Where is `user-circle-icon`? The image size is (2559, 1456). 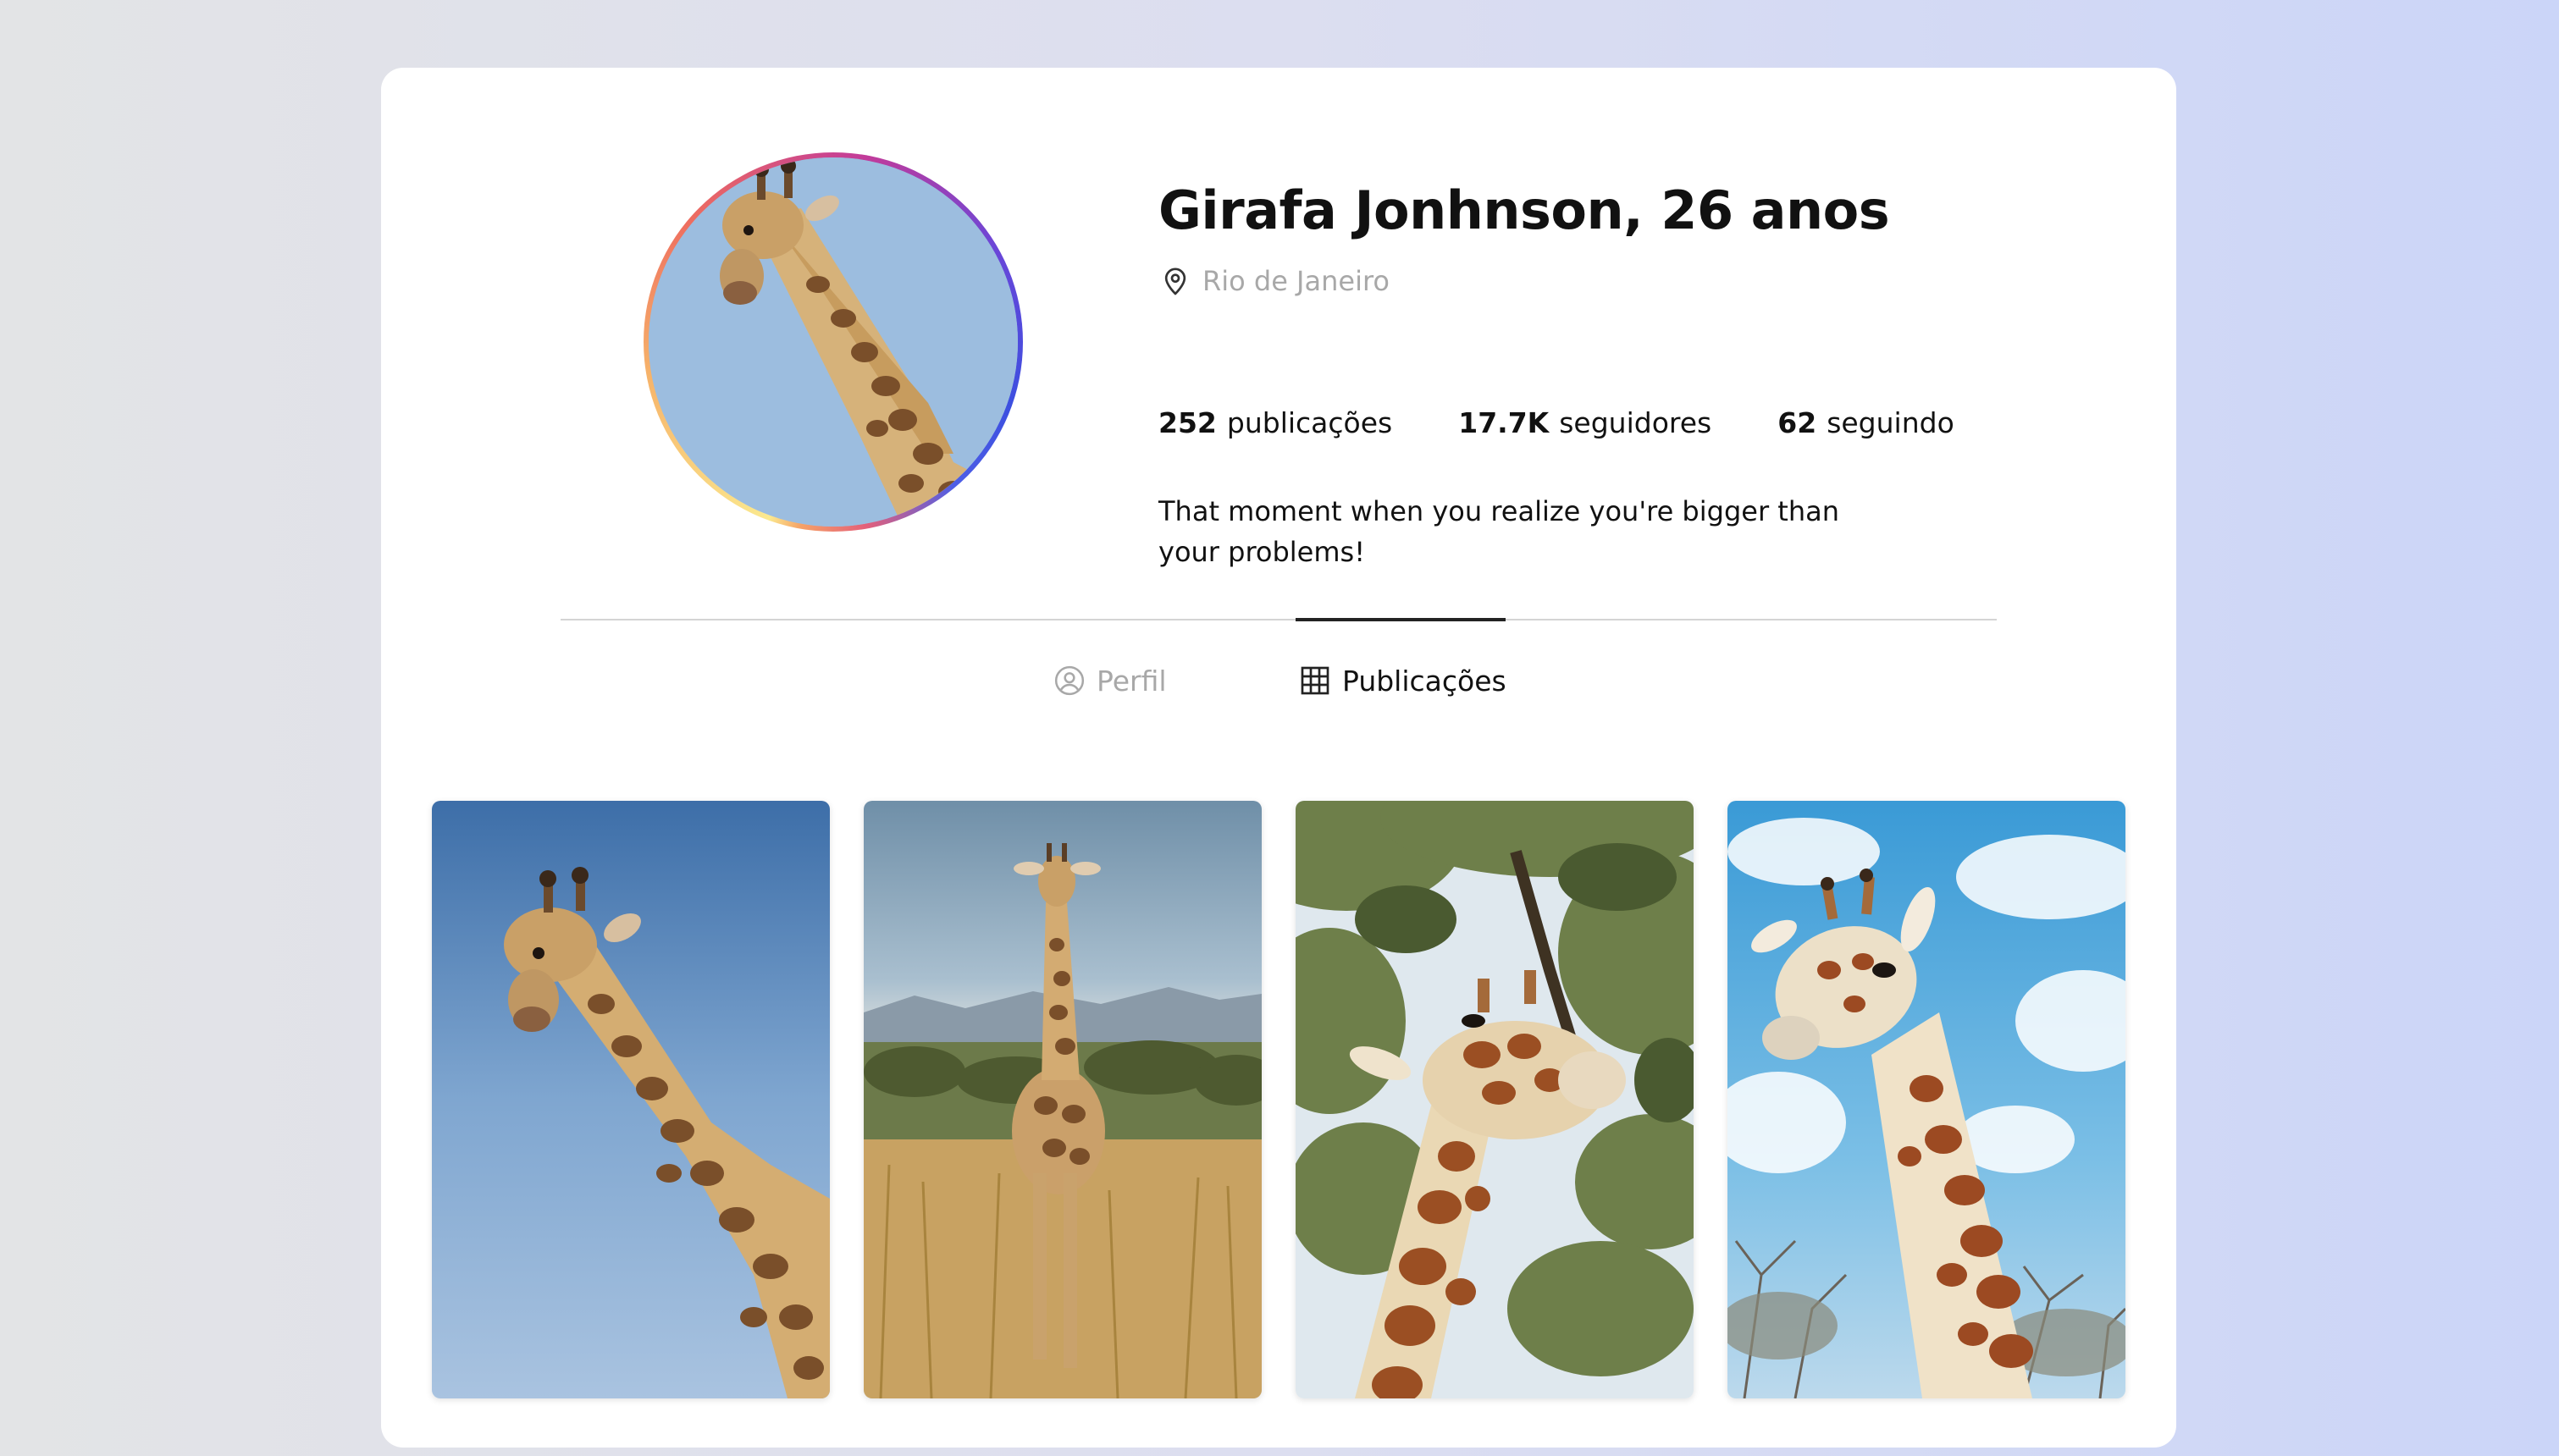 user-circle-icon is located at coordinates (1070, 680).